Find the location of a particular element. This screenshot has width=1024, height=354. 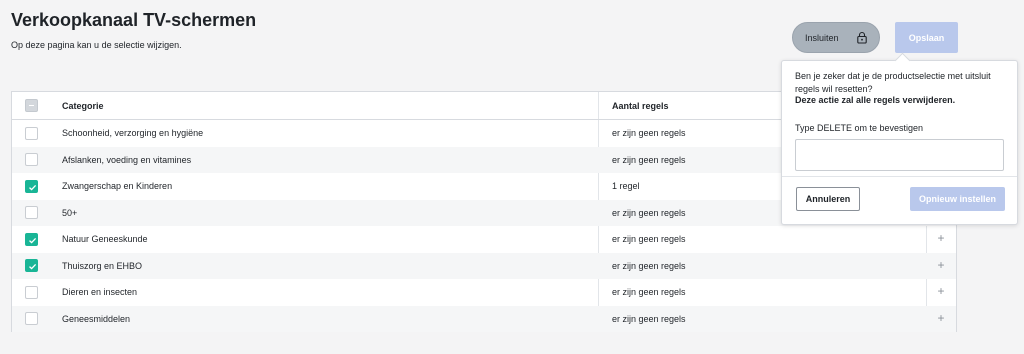

row-category: Zwangerschap en Kinderen is located at coordinates (117, 186).